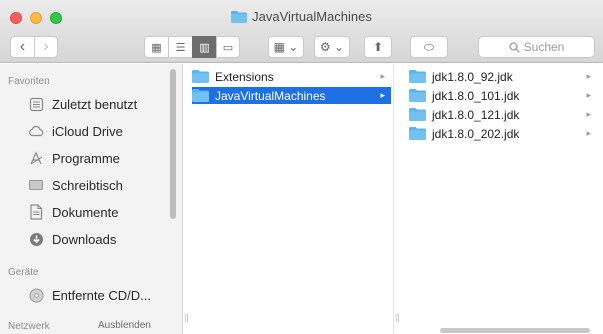 The image size is (603, 334). What do you see at coordinates (244, 76) in the screenshot?
I see `folder-name: Extensions` at bounding box center [244, 76].